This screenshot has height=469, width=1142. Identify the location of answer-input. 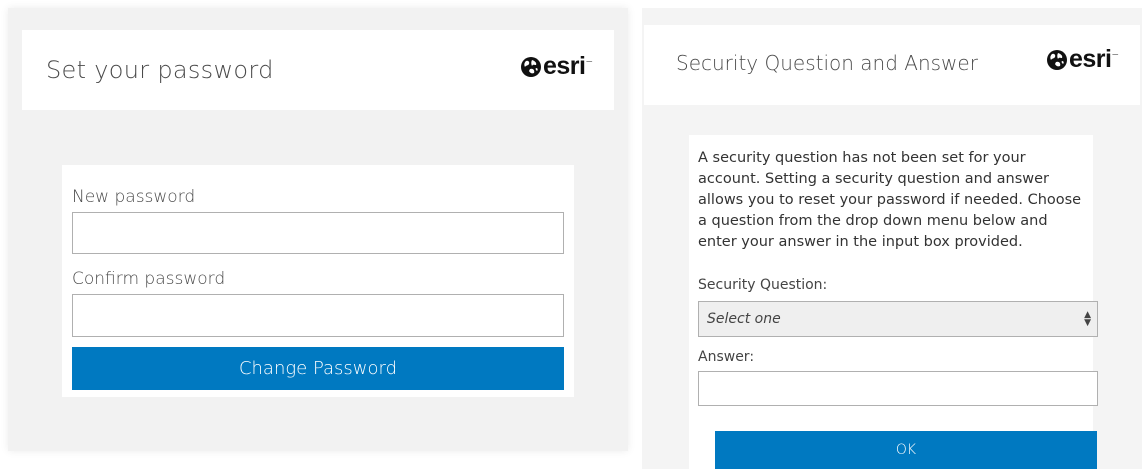
(898, 388).